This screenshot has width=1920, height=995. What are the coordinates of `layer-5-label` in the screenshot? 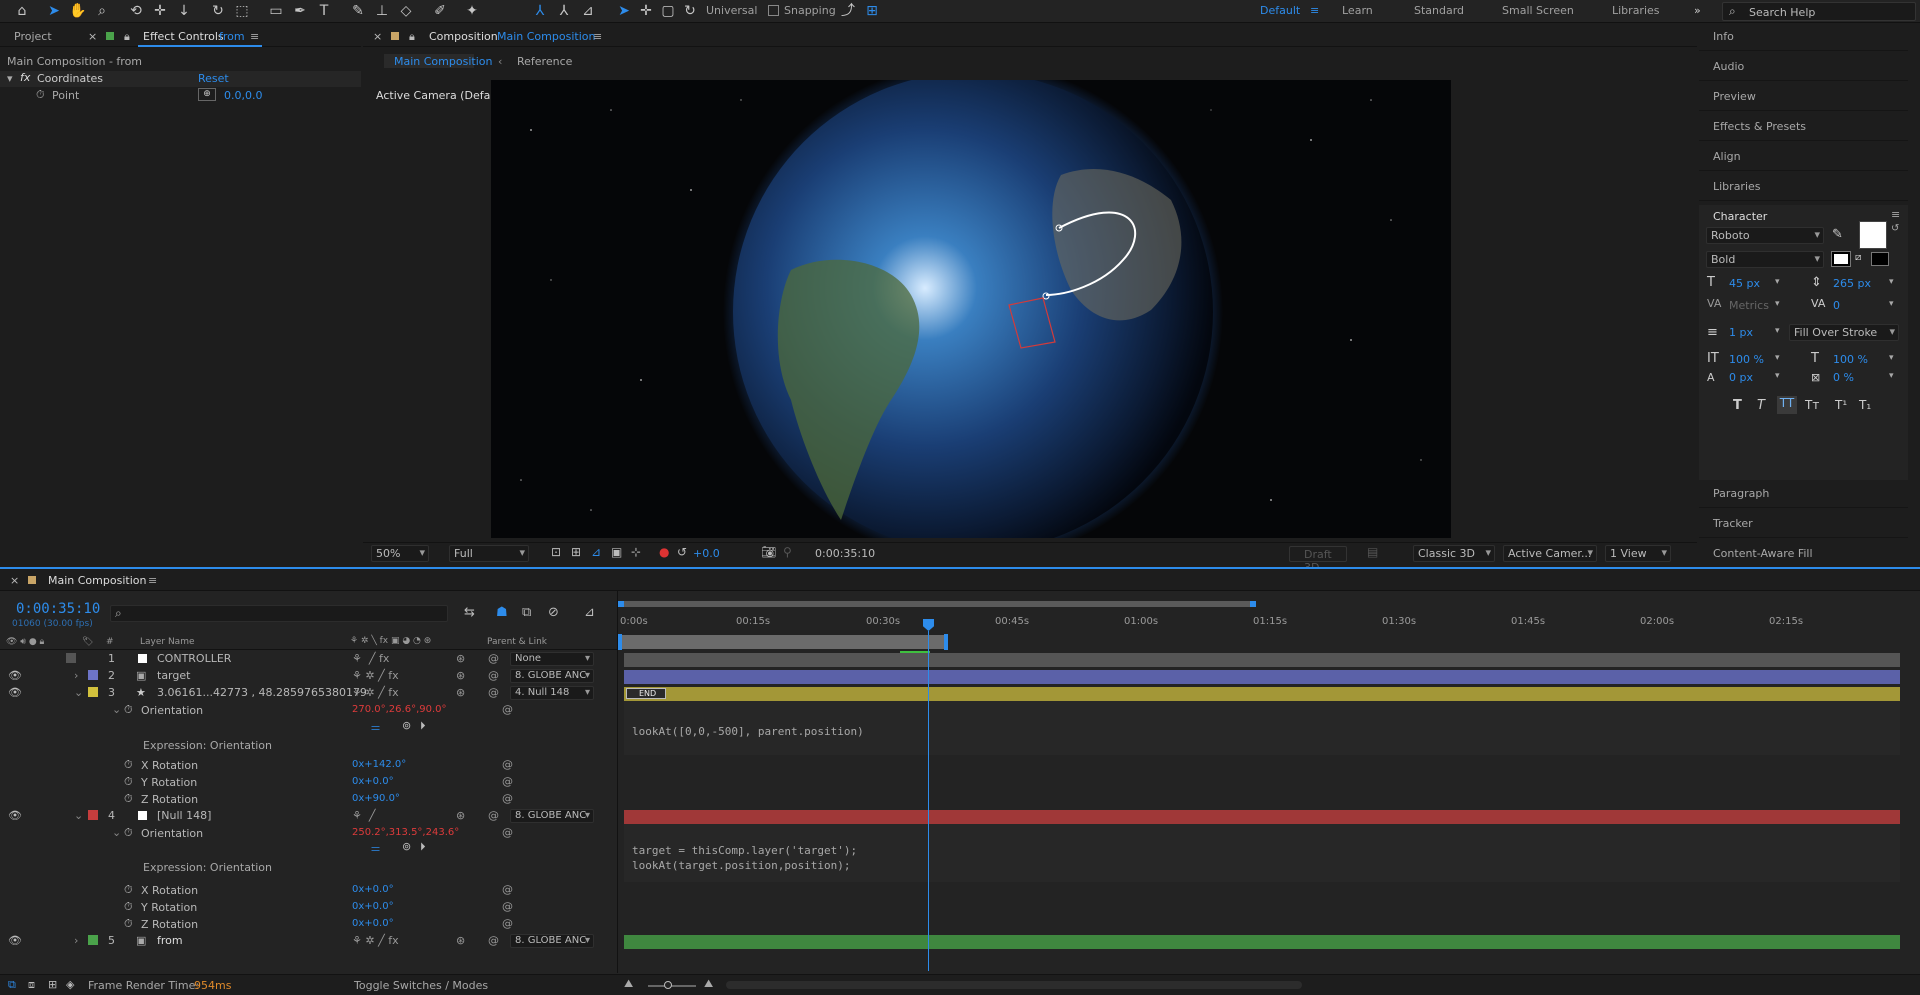 It's located at (93, 940).